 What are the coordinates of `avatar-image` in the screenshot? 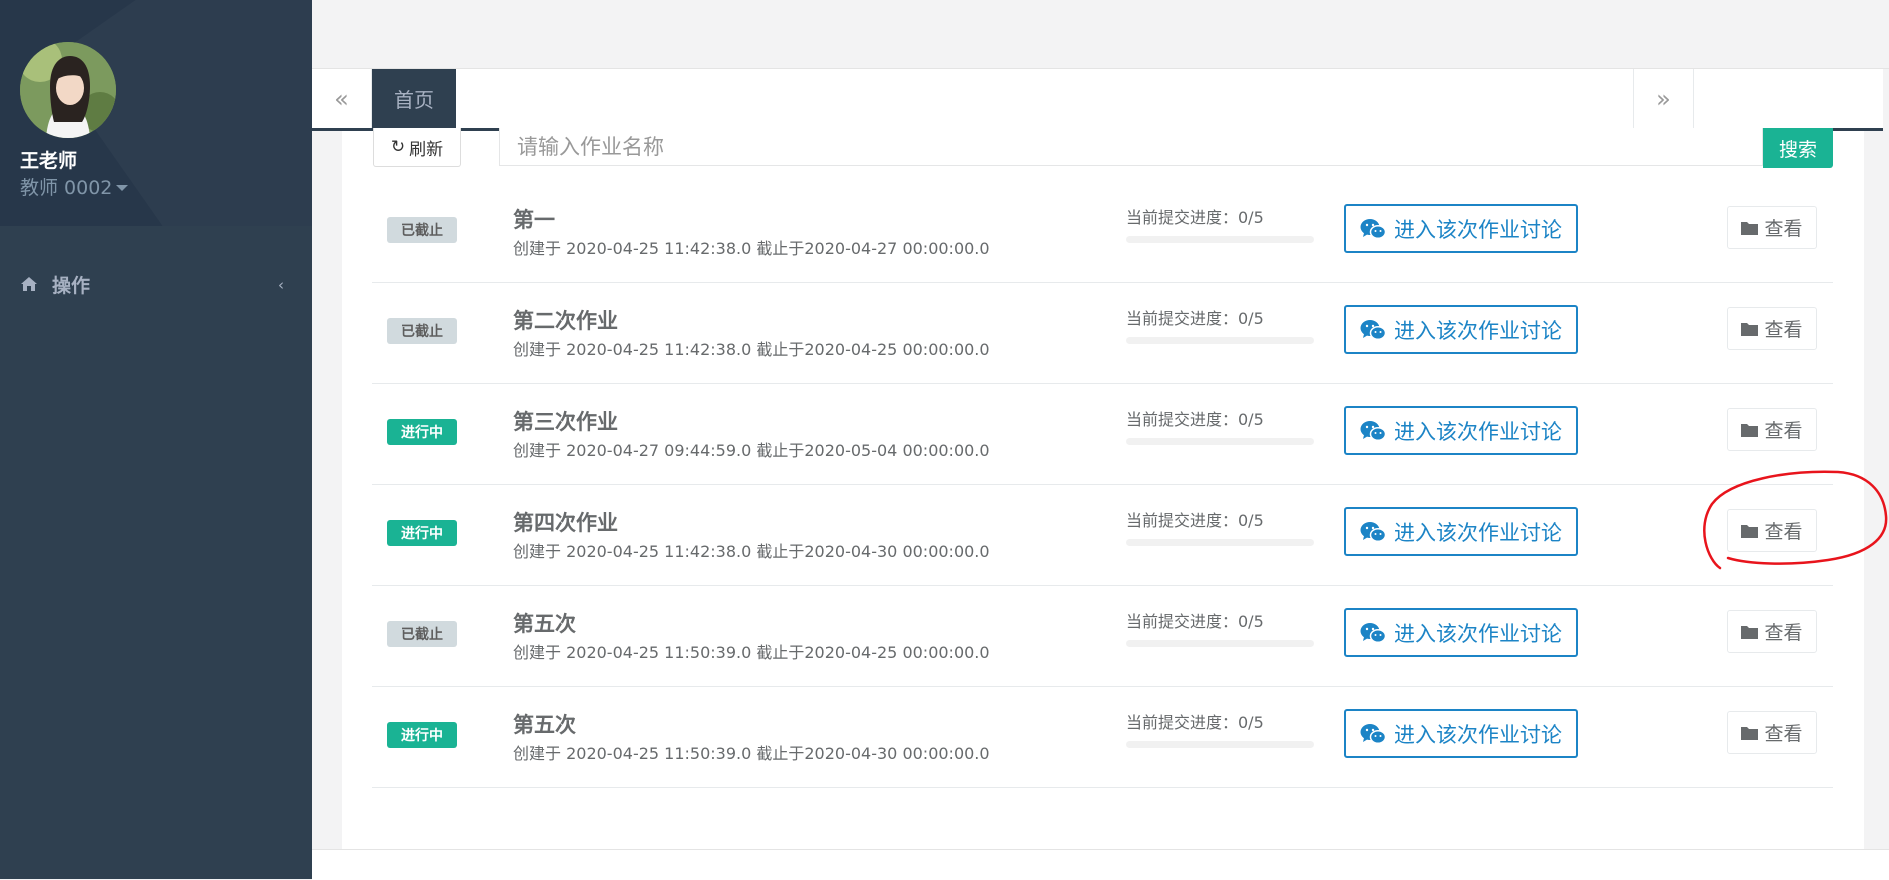 It's located at (68, 90).